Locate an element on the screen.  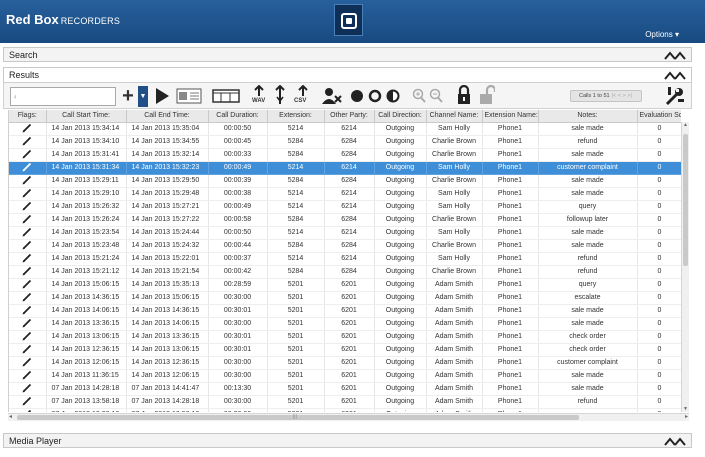
lock-icon is located at coordinates (464, 95).